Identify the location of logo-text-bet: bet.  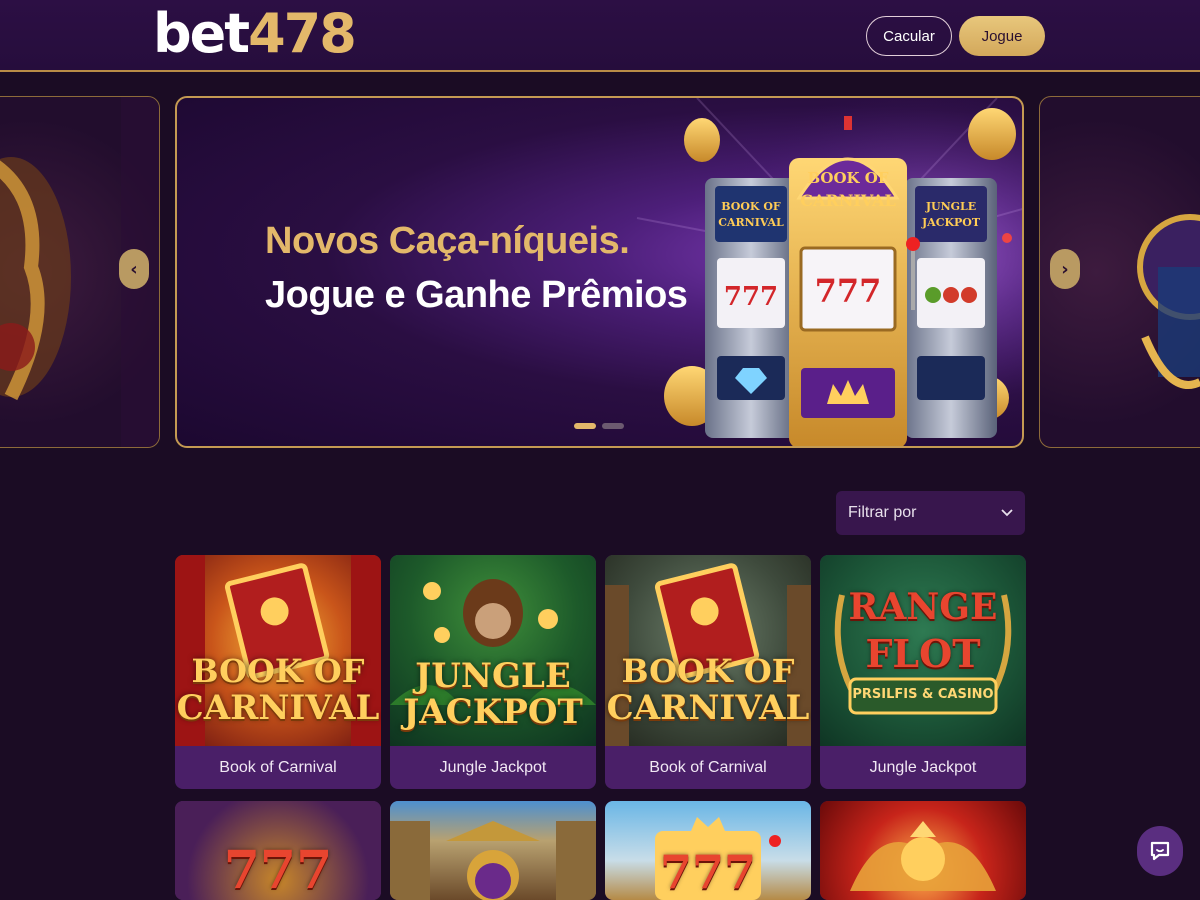
(201, 33).